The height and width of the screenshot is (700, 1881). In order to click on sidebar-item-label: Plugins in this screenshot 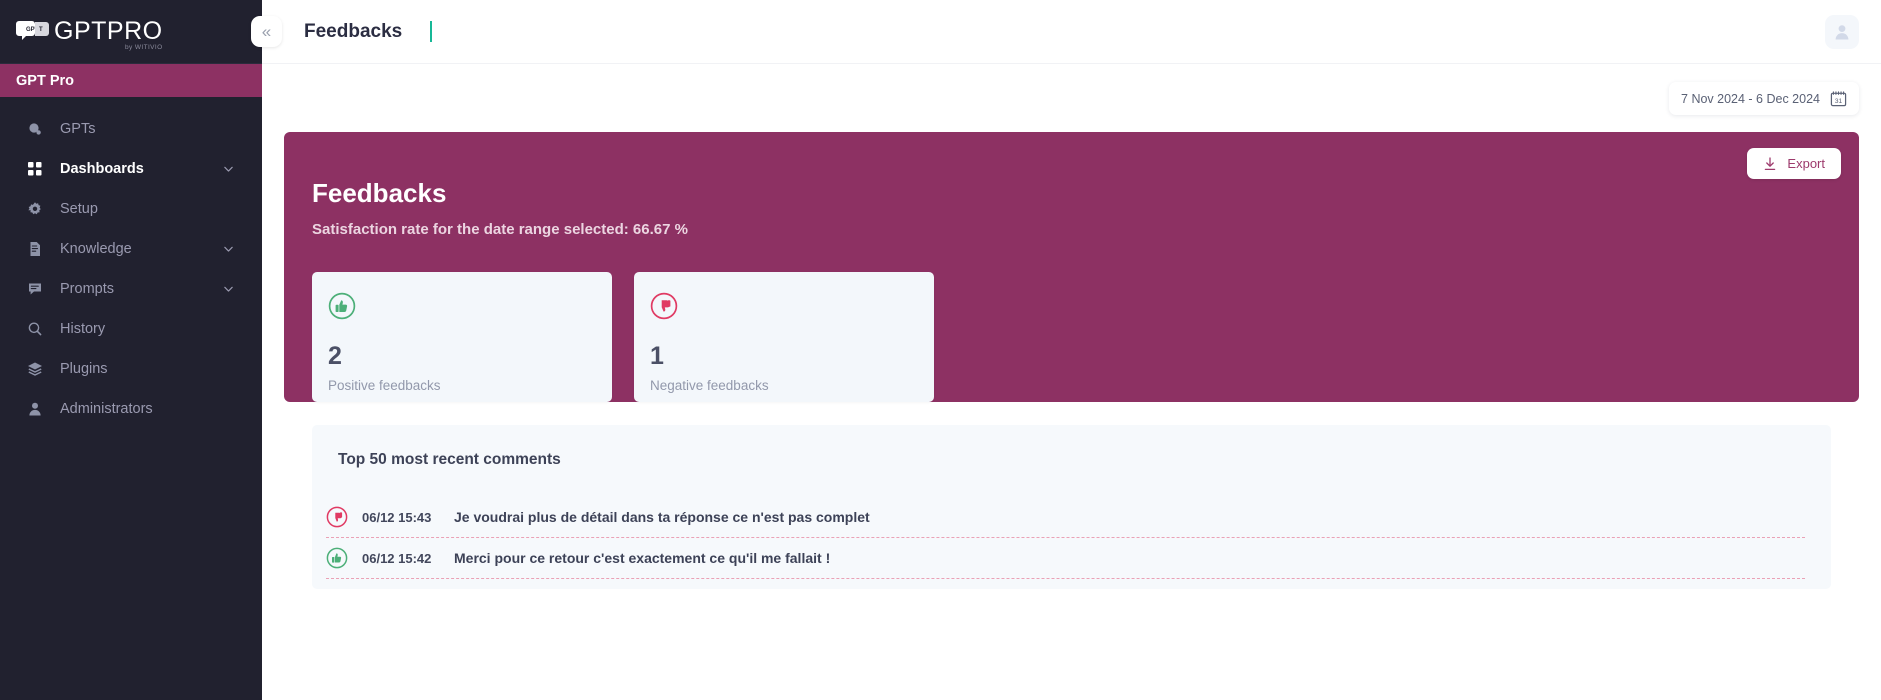, I will do `click(84, 369)`.